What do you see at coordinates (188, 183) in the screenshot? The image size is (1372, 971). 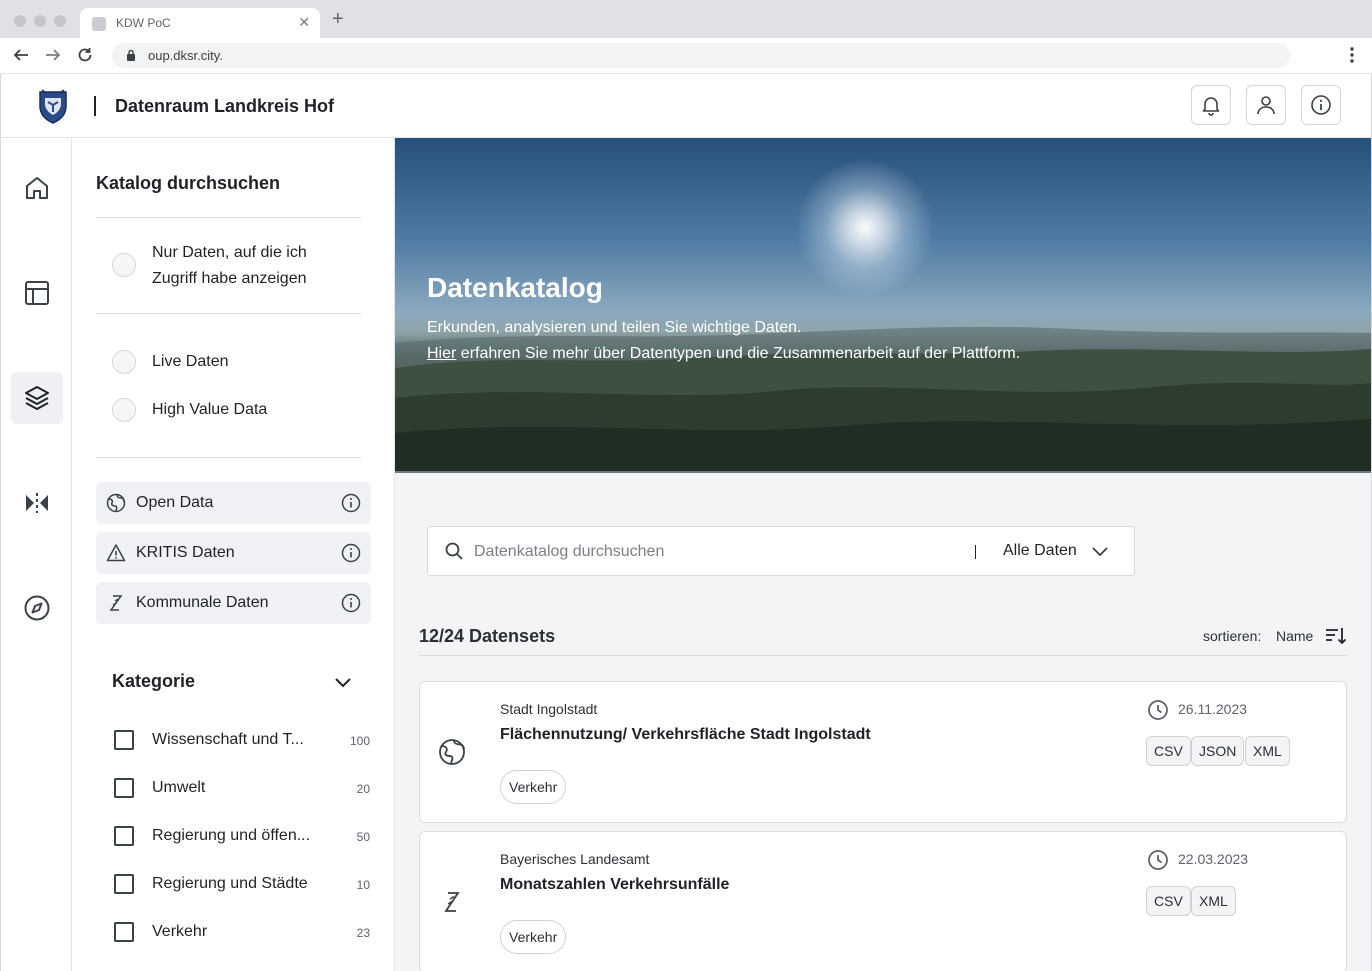 I see `filters-title: Katalog durchsuchen` at bounding box center [188, 183].